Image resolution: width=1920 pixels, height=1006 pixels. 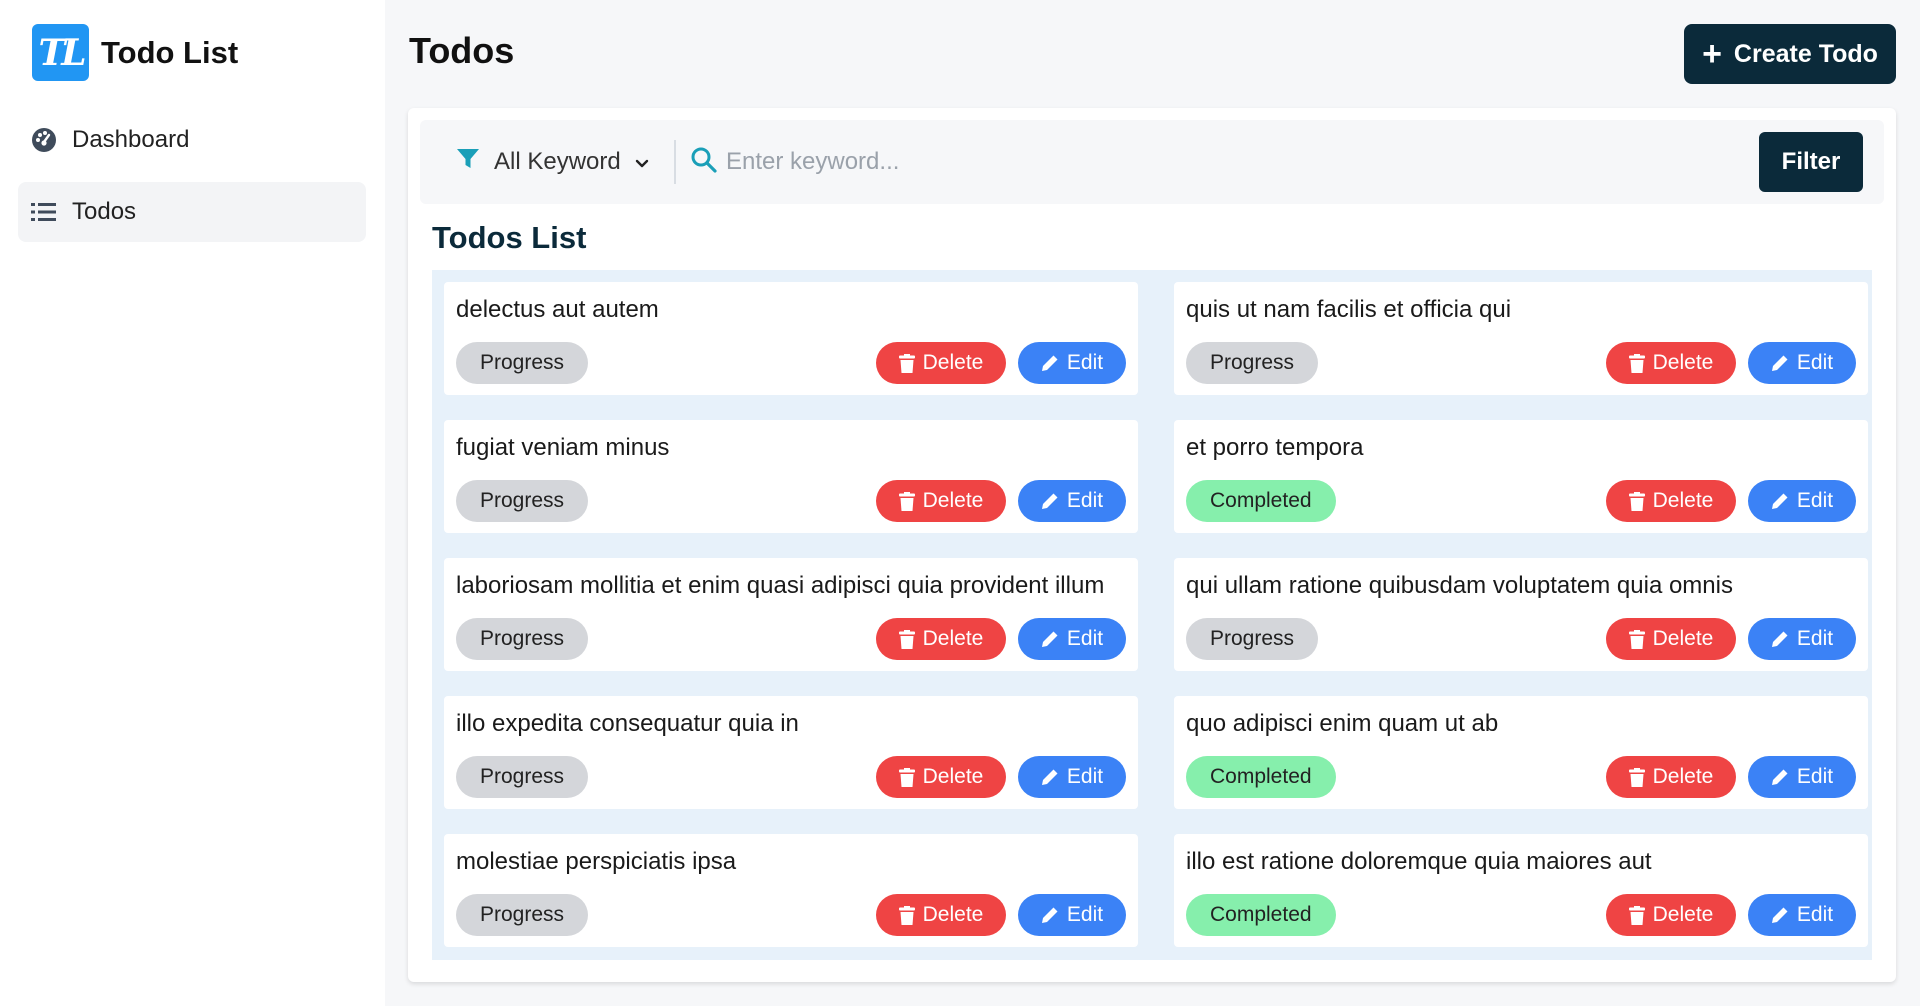 I want to click on todo-title: molestiae perspiciatis ipsa, so click(x=596, y=861).